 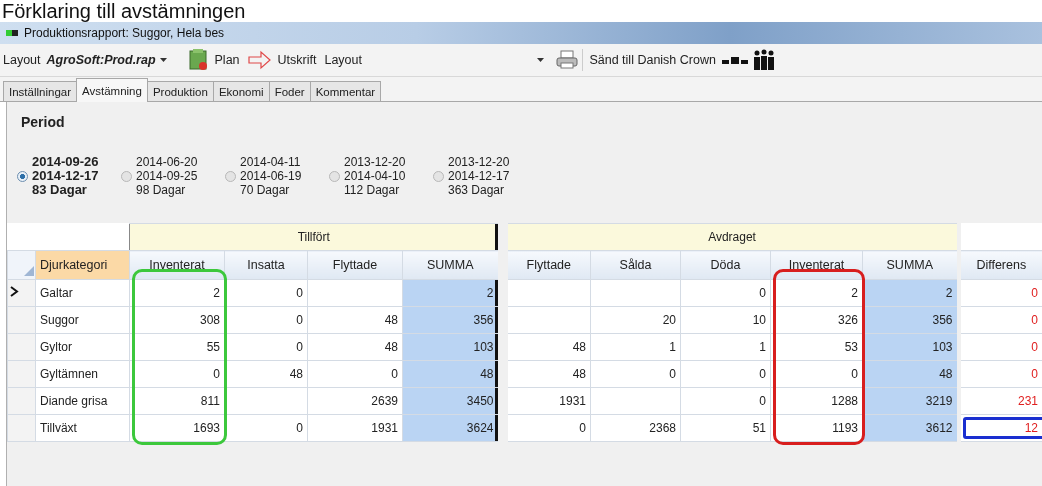 What do you see at coordinates (289, 91) in the screenshot?
I see `tab: Foder` at bounding box center [289, 91].